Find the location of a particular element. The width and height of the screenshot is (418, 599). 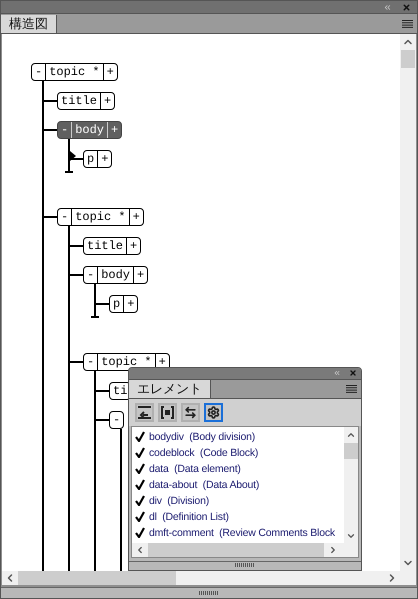

panel-tab: 構造図 is located at coordinates (29, 24).